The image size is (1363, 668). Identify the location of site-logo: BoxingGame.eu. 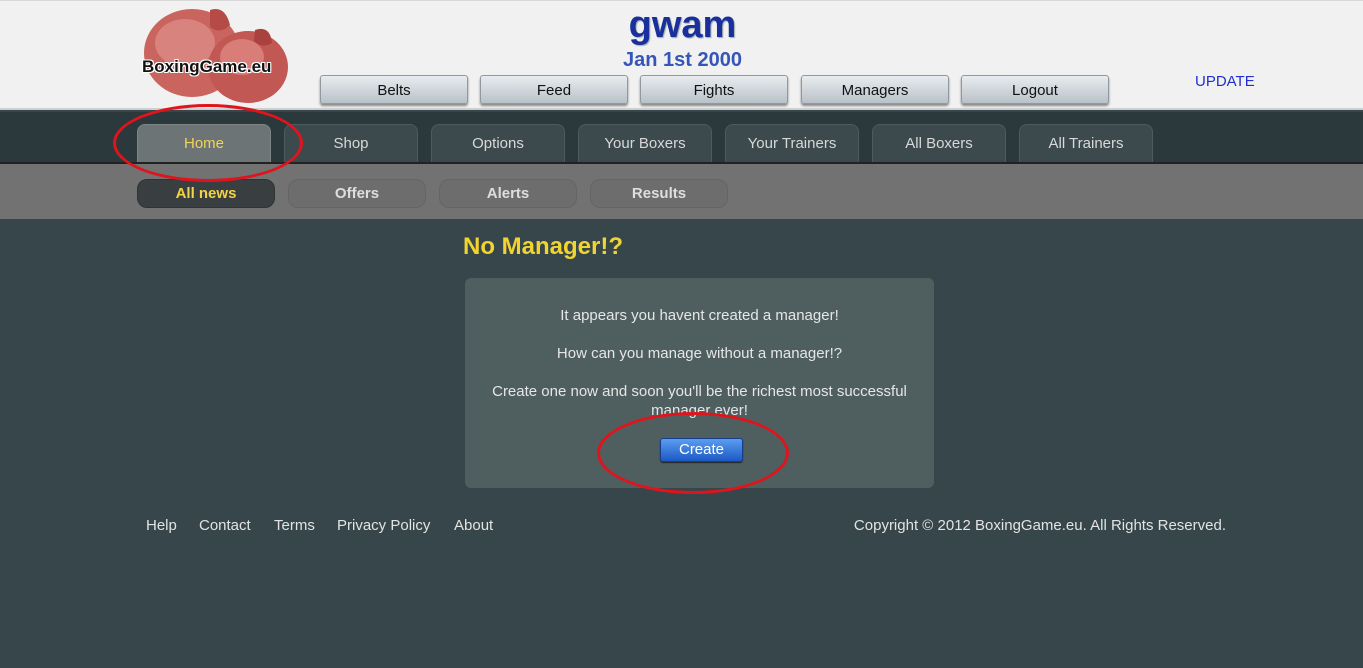
(217, 55).